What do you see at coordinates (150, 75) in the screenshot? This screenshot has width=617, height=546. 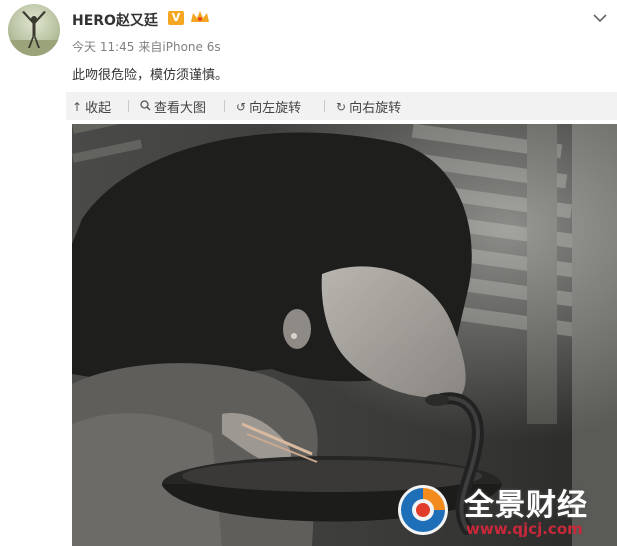 I see `post-text: 此吻很危险，模仿须谨慎。` at bounding box center [150, 75].